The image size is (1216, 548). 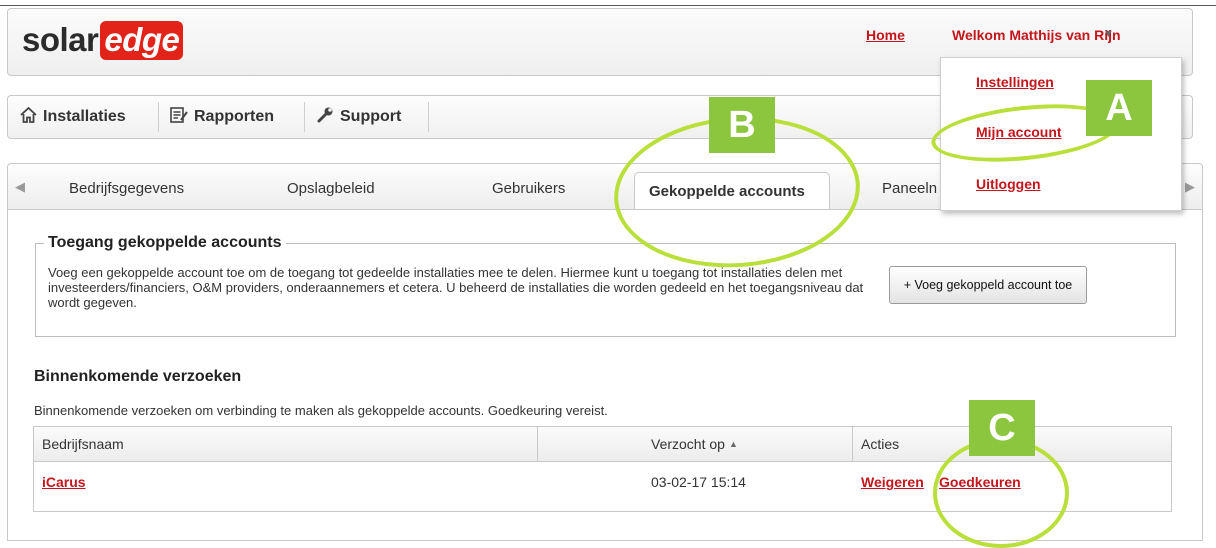 I want to click on requested-date: 03-02-17 15:14, so click(x=698, y=482).